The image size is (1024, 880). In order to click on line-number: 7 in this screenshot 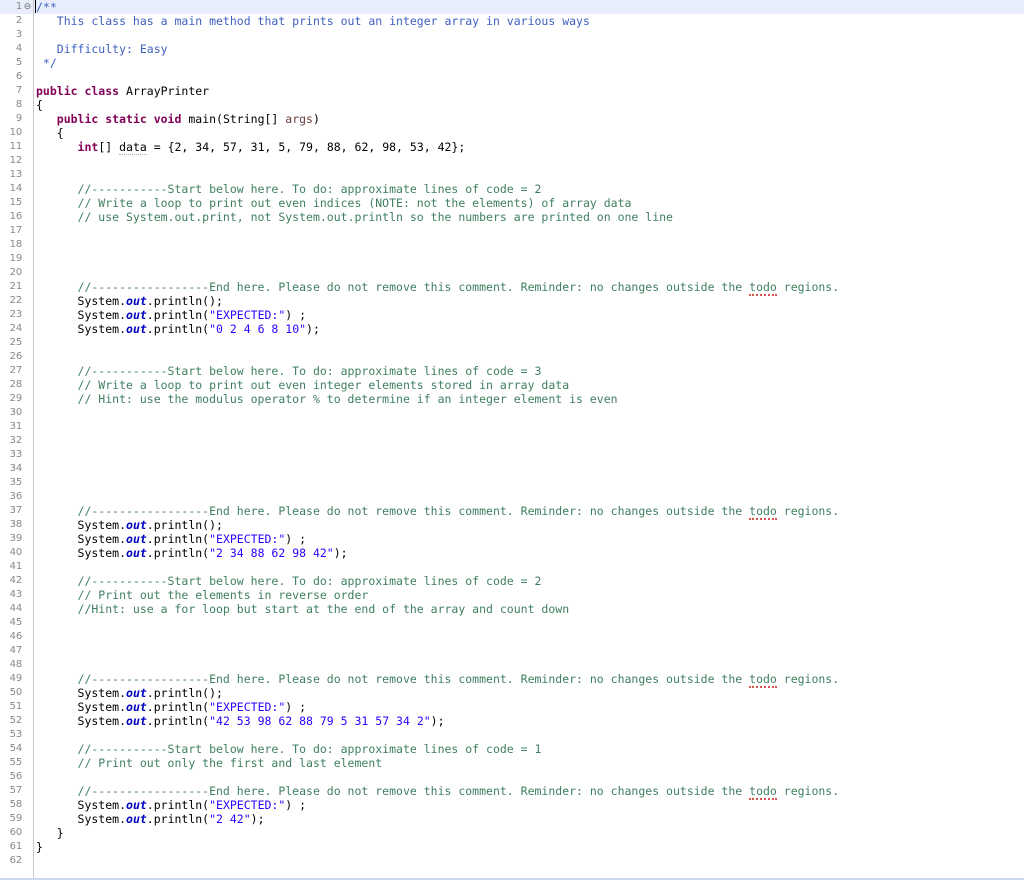, I will do `click(18, 90)`.